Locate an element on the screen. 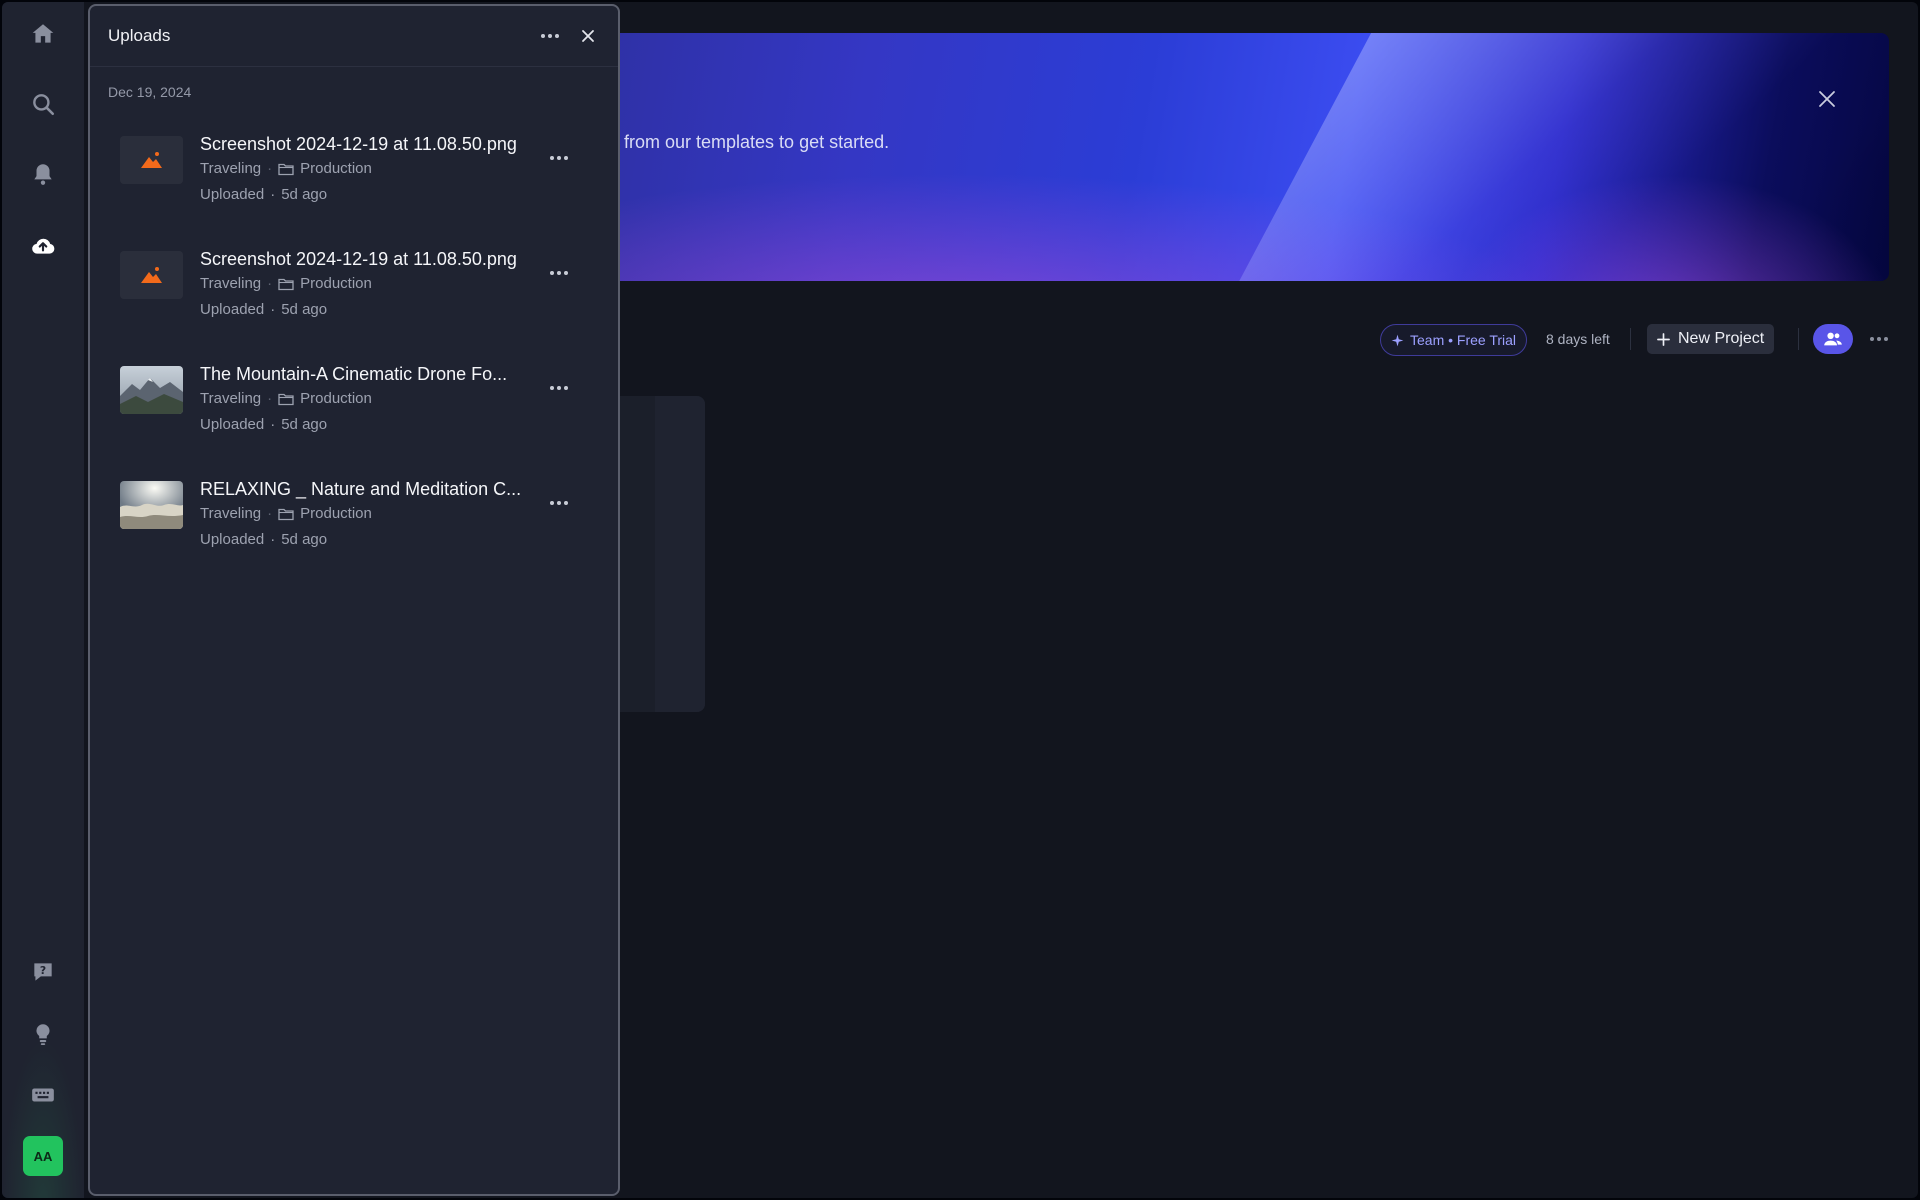 The image size is (1920, 1200). mountain-thumbnail is located at coordinates (151, 390).